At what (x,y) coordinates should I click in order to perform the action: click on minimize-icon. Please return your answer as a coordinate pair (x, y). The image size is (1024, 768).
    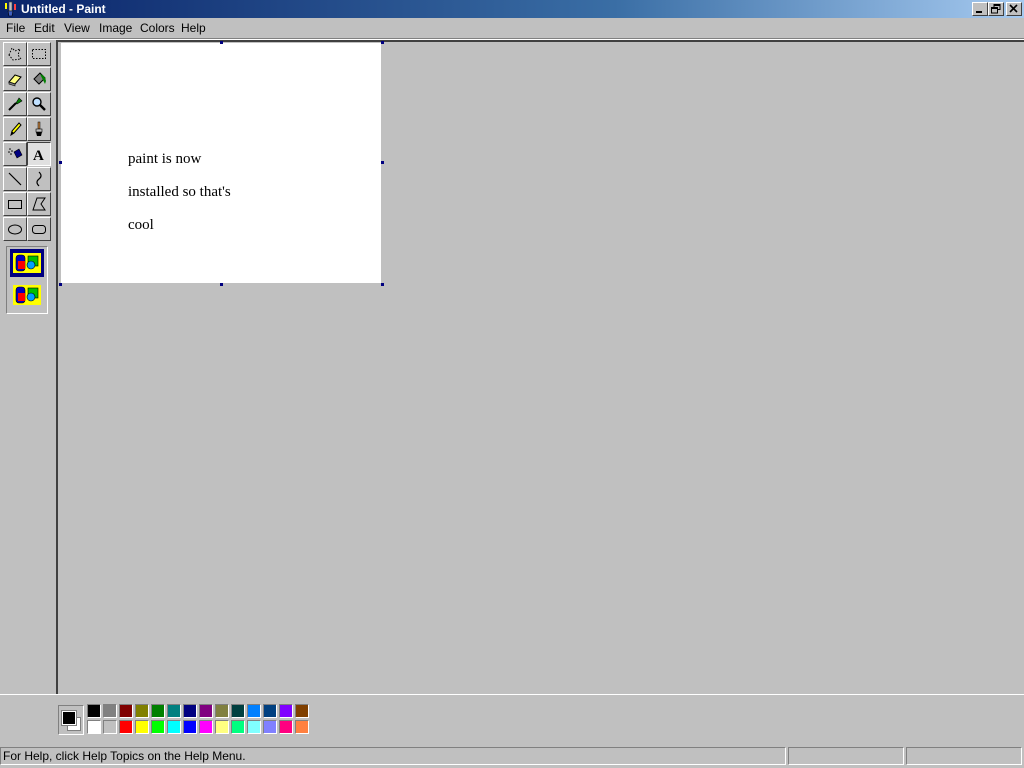
    Looking at the image, I should click on (979, 12).